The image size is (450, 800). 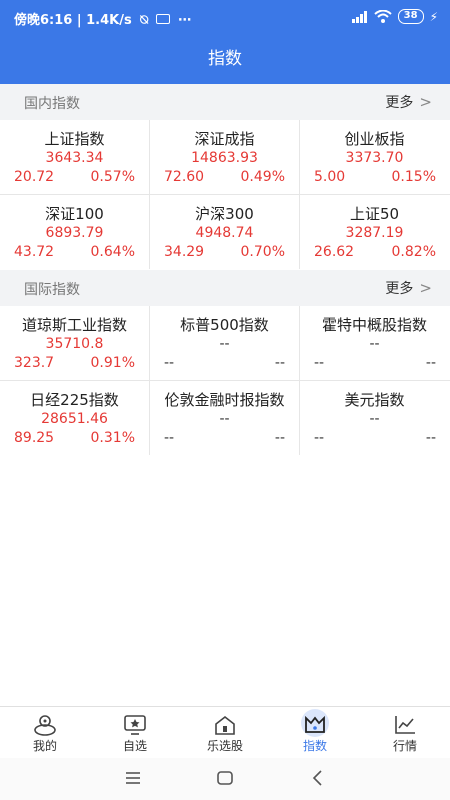 I want to click on tab-stock-picker: 乐选股, so click(x=225, y=732).